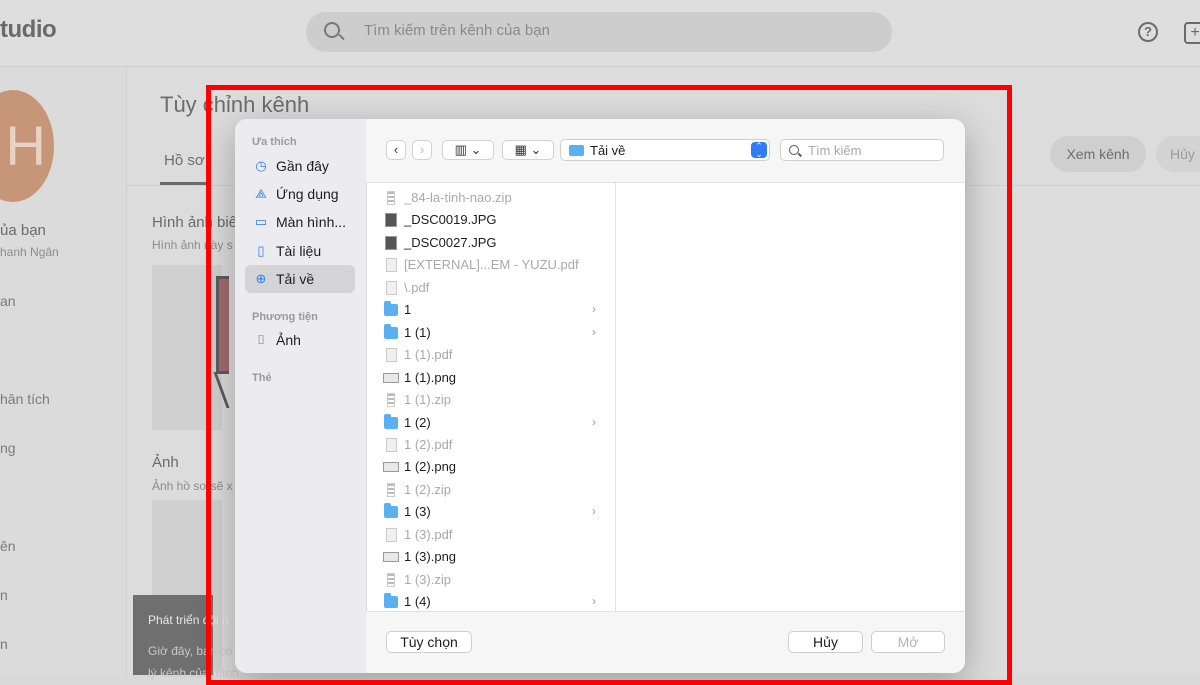 This screenshot has height=685, width=1200. Describe the element at coordinates (1098, 154) in the screenshot. I see `view-channel-button: Xem kênh` at that location.